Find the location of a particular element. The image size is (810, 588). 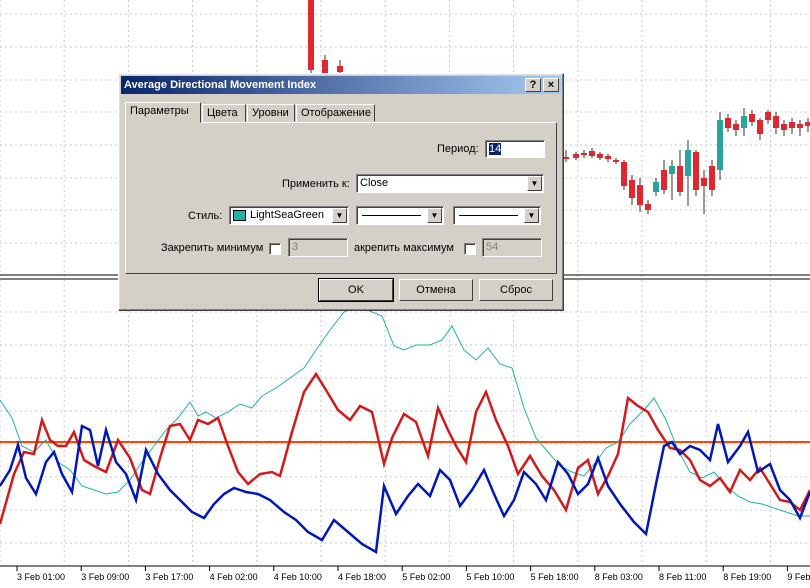

apply-to-label: Применить к: is located at coordinates (316, 184).